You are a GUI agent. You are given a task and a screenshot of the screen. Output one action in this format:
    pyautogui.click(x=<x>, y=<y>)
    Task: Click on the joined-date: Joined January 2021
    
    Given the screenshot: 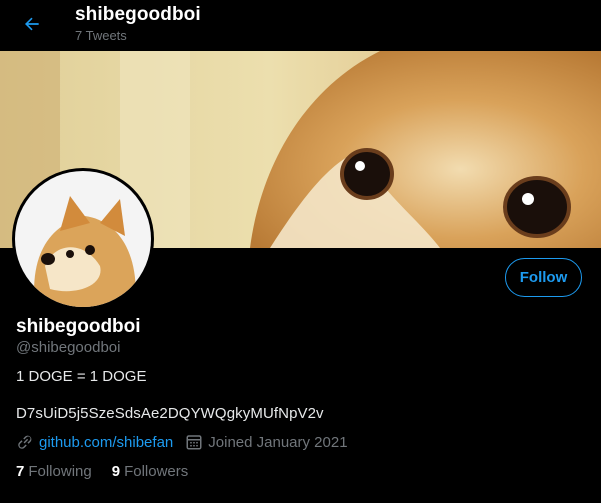 What is the action you would take?
    pyautogui.click(x=278, y=442)
    